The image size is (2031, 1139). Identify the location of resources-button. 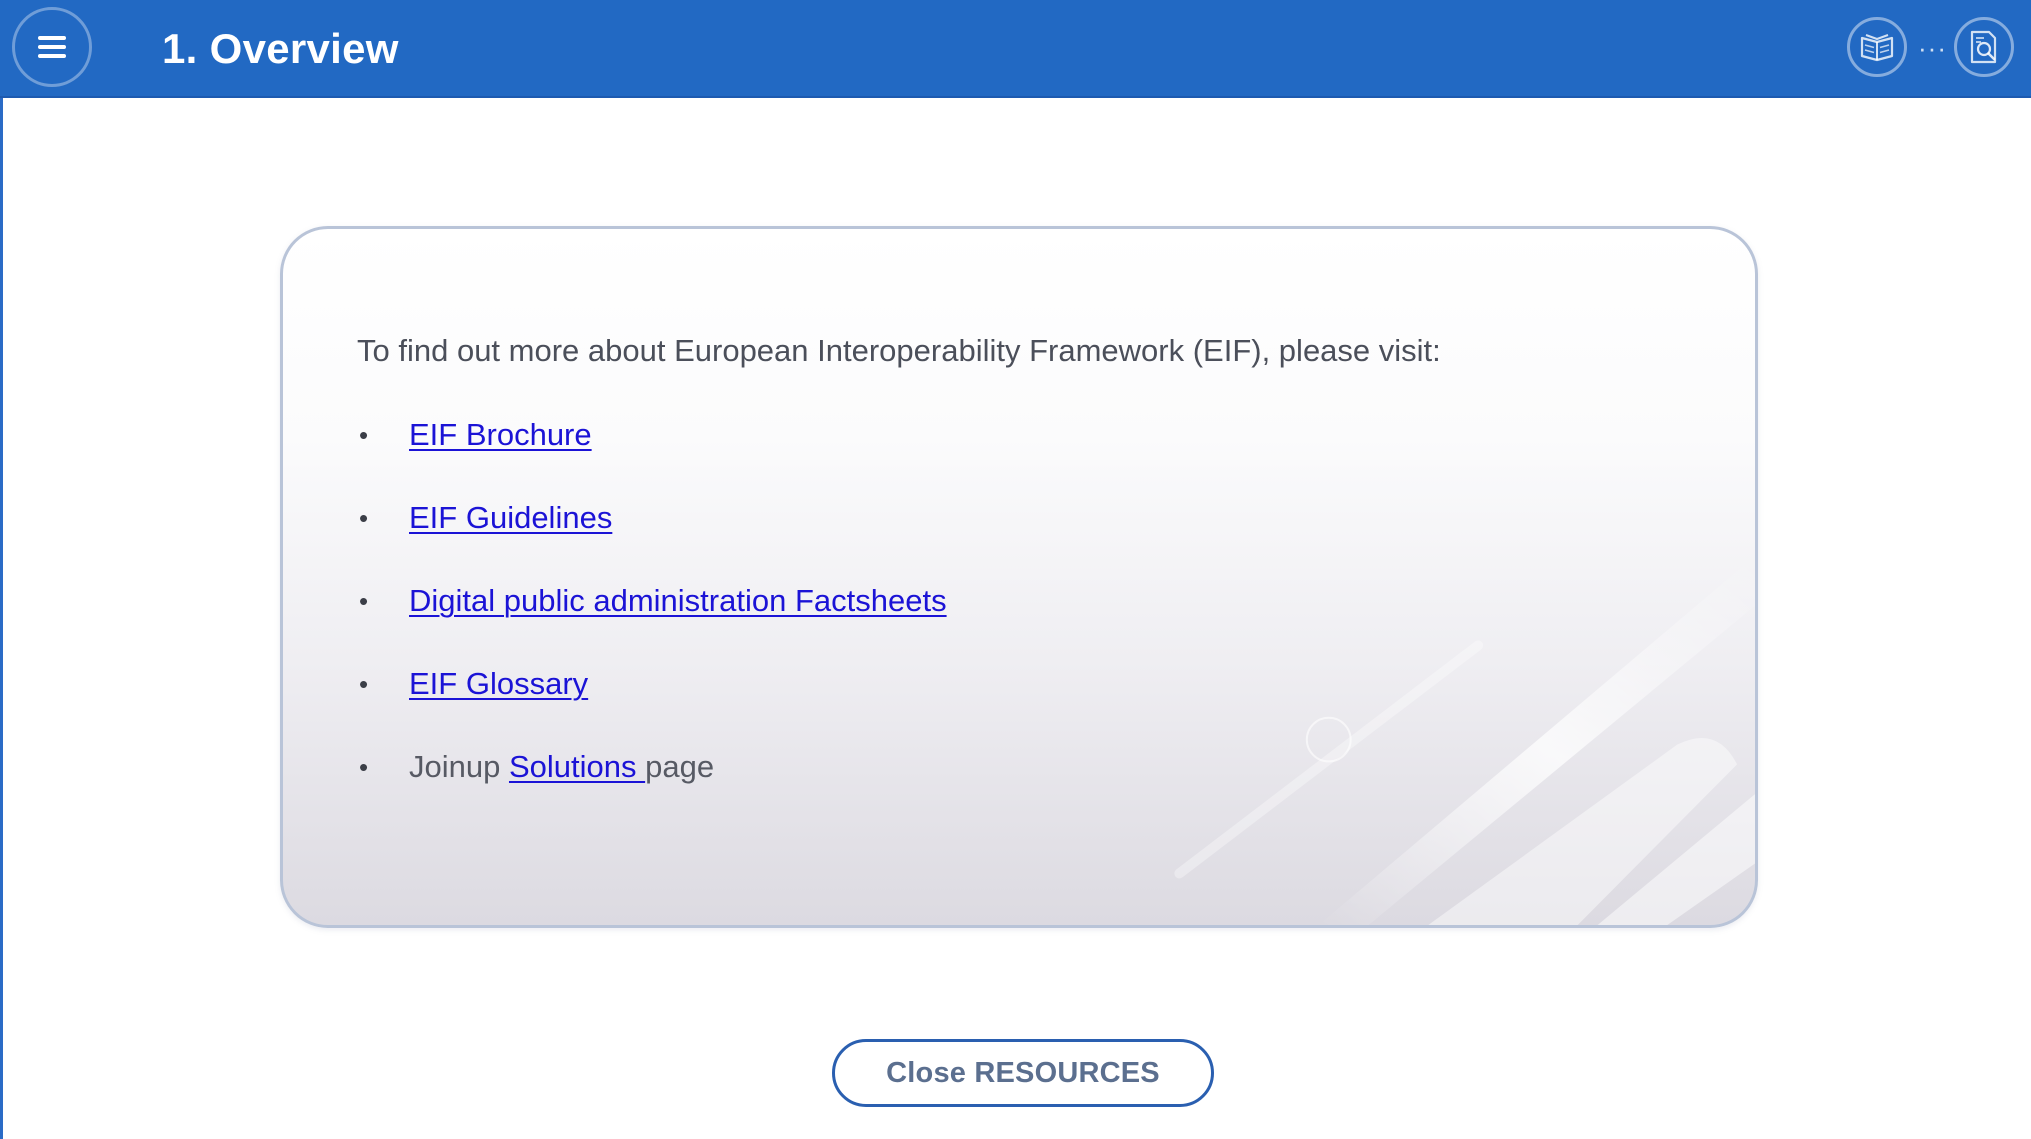
(1877, 47).